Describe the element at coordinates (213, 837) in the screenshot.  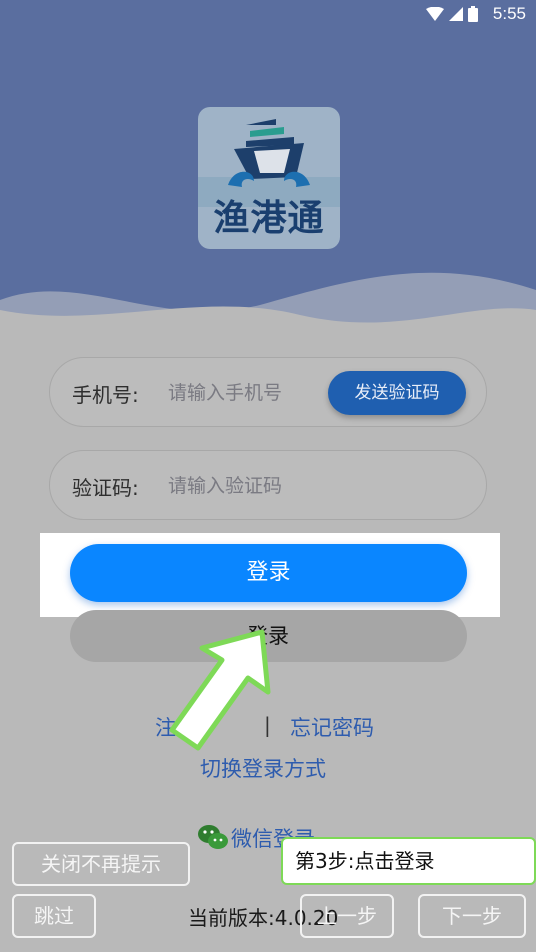
I see `wechat-icon` at that location.